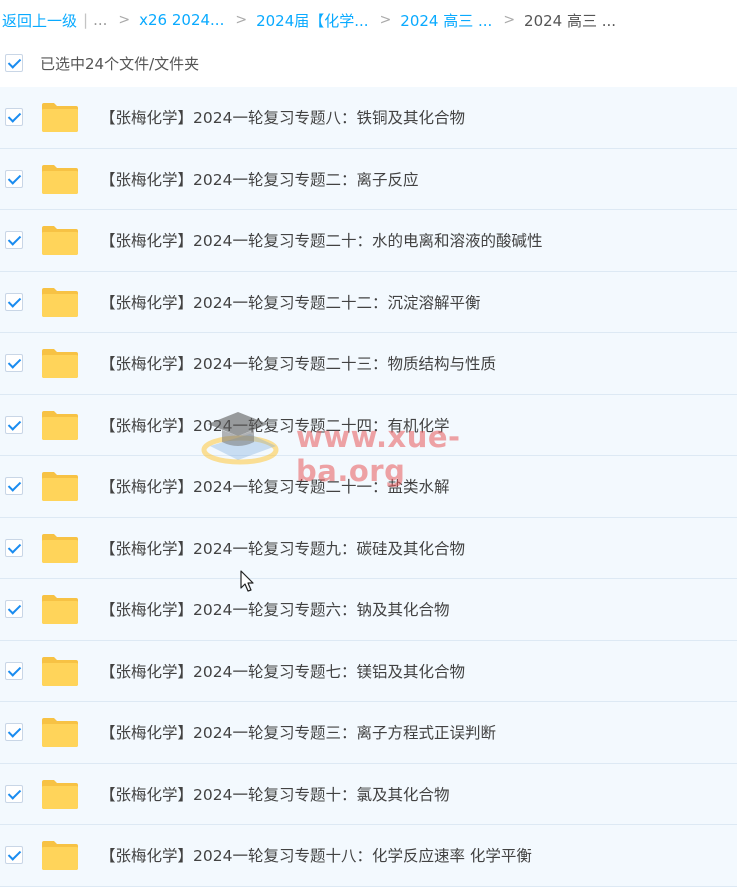 The height and width of the screenshot is (888, 737). I want to click on file-name: 【张梅化学】2024一轮复习专题二十三：物质结构与性质, so click(298, 363).